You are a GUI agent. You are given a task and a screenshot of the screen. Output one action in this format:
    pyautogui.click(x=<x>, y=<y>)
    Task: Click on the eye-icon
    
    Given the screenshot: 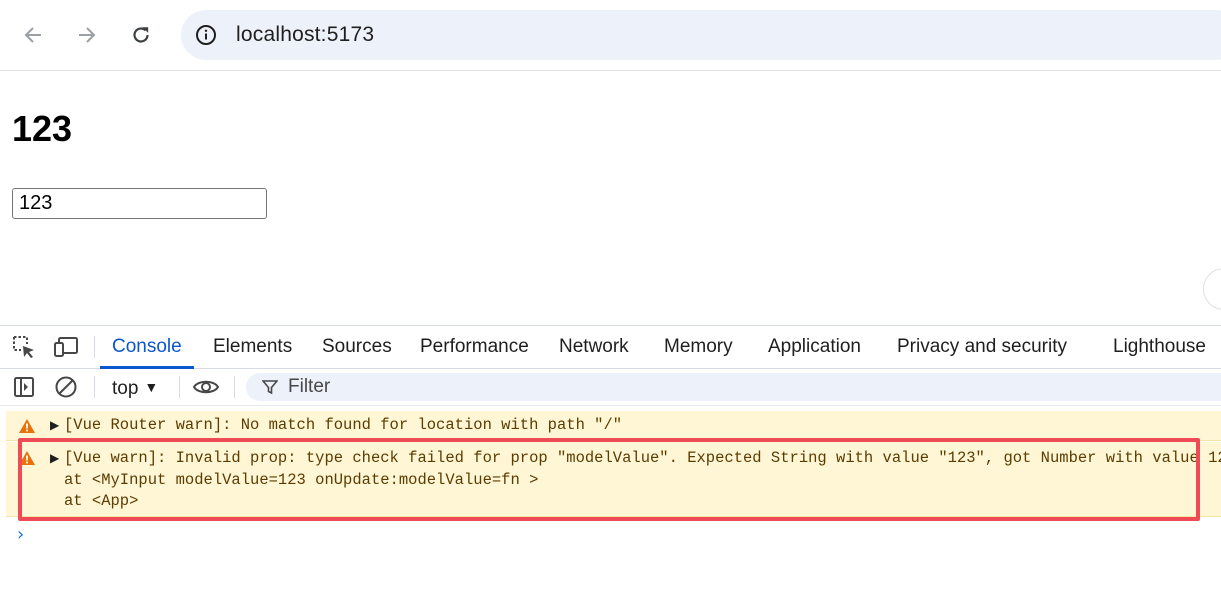 What is the action you would take?
    pyautogui.click(x=206, y=387)
    